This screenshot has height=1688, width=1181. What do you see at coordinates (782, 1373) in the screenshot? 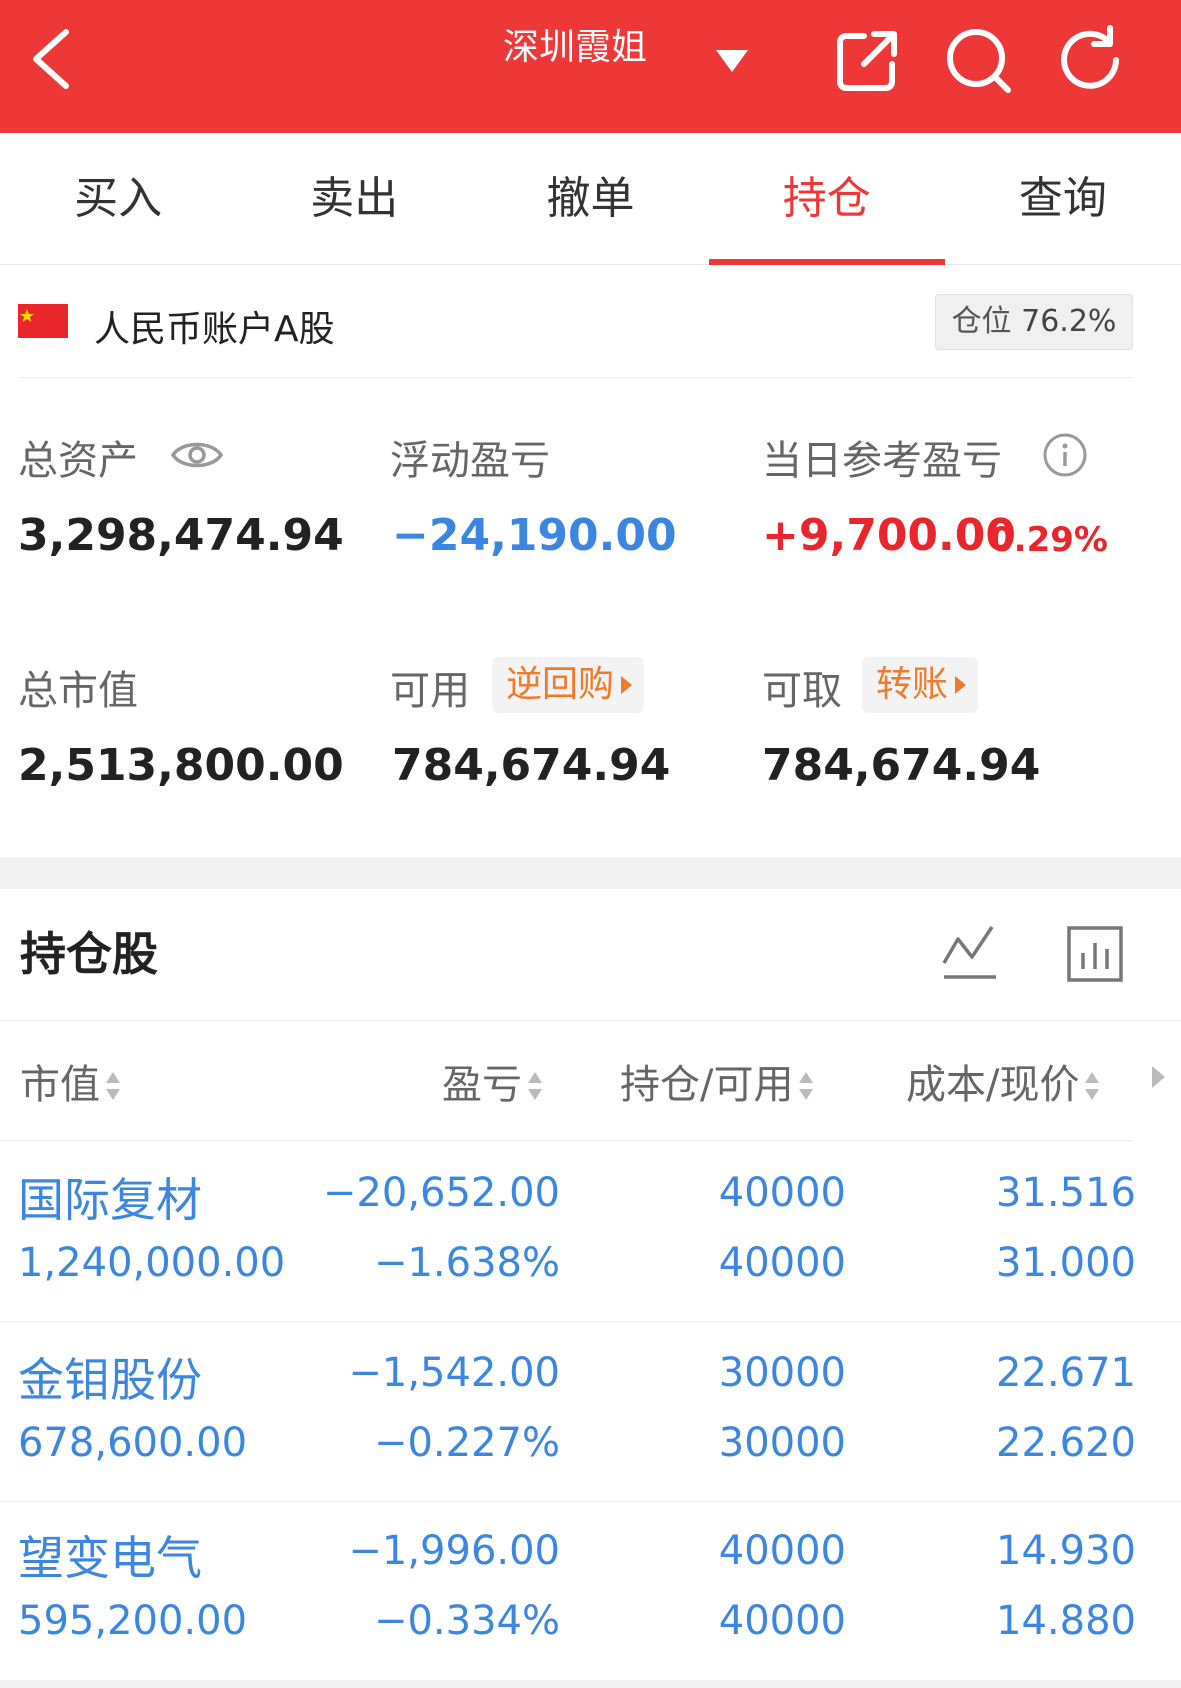
I see `stock-position: 30000` at bounding box center [782, 1373].